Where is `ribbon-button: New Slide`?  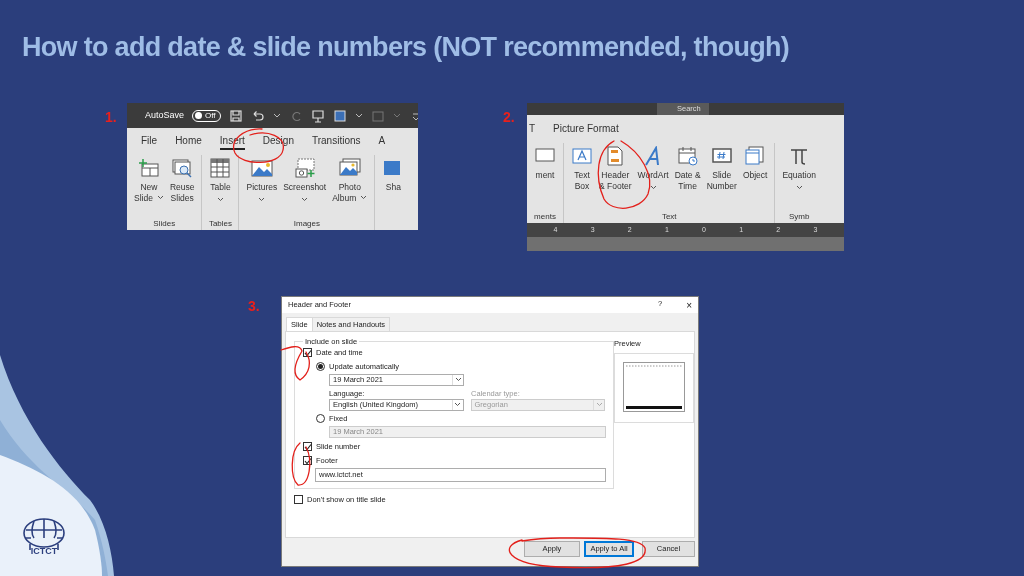 ribbon-button: New Slide is located at coordinates (149, 189).